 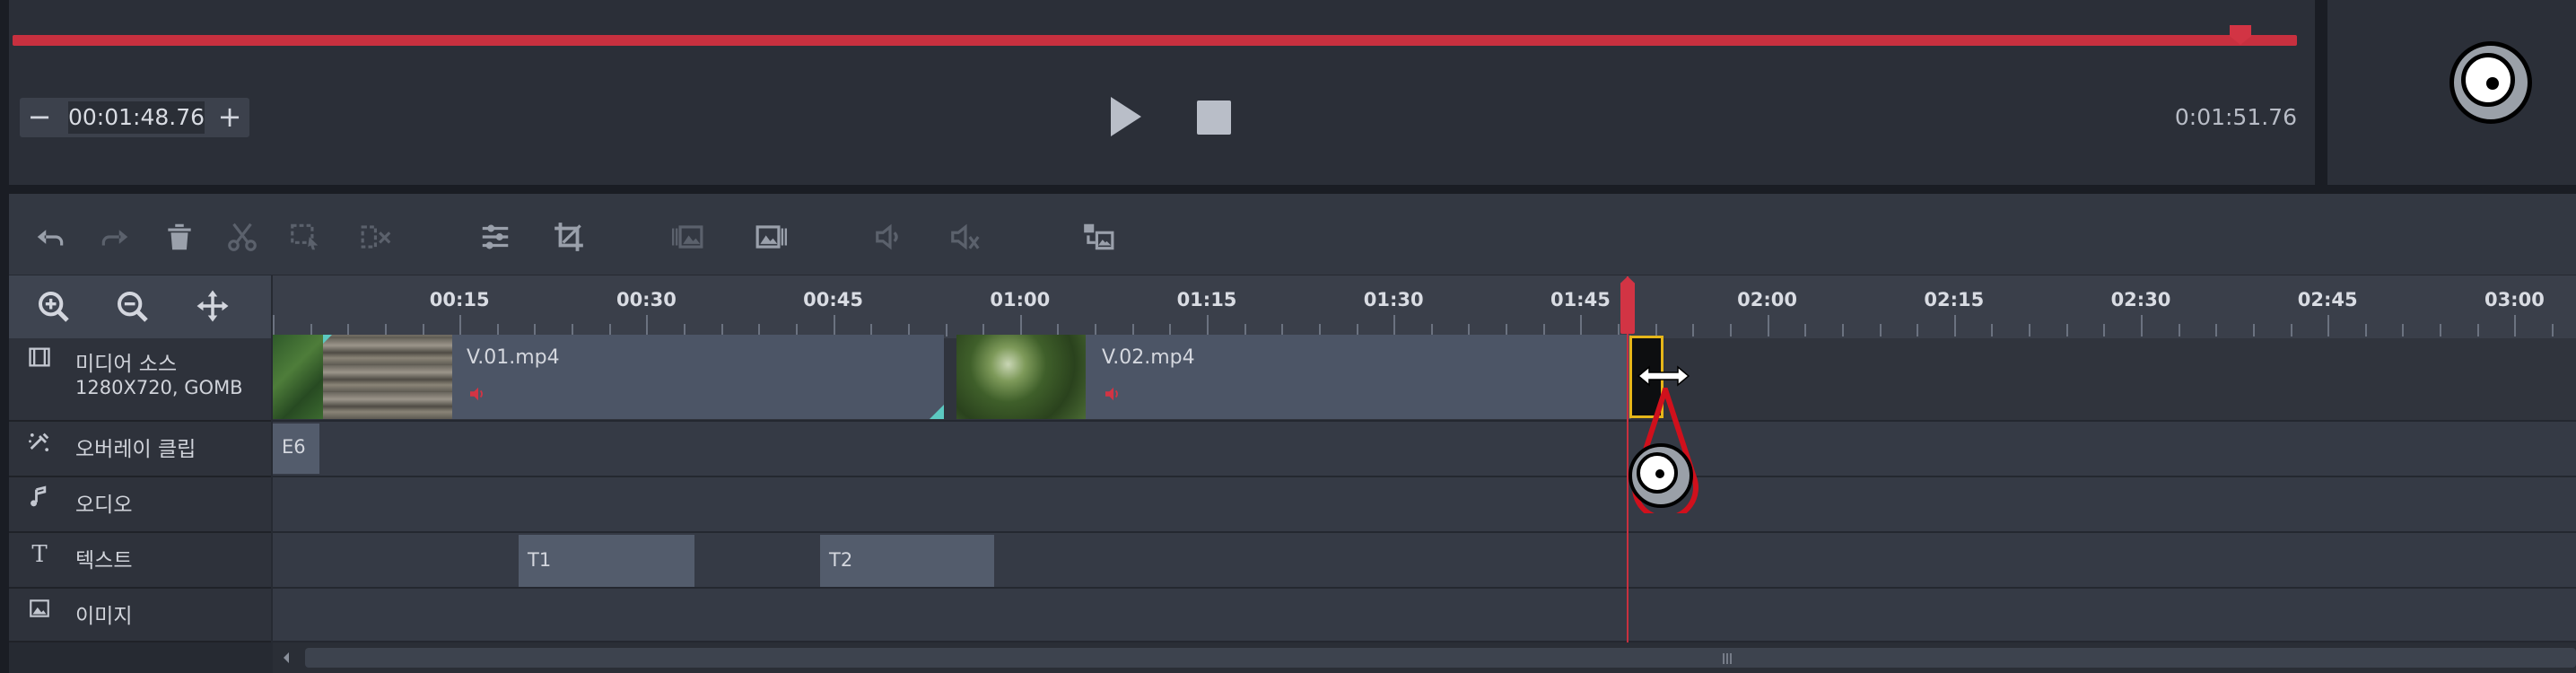 What do you see at coordinates (1155, 40) in the screenshot?
I see `seek-bar` at bounding box center [1155, 40].